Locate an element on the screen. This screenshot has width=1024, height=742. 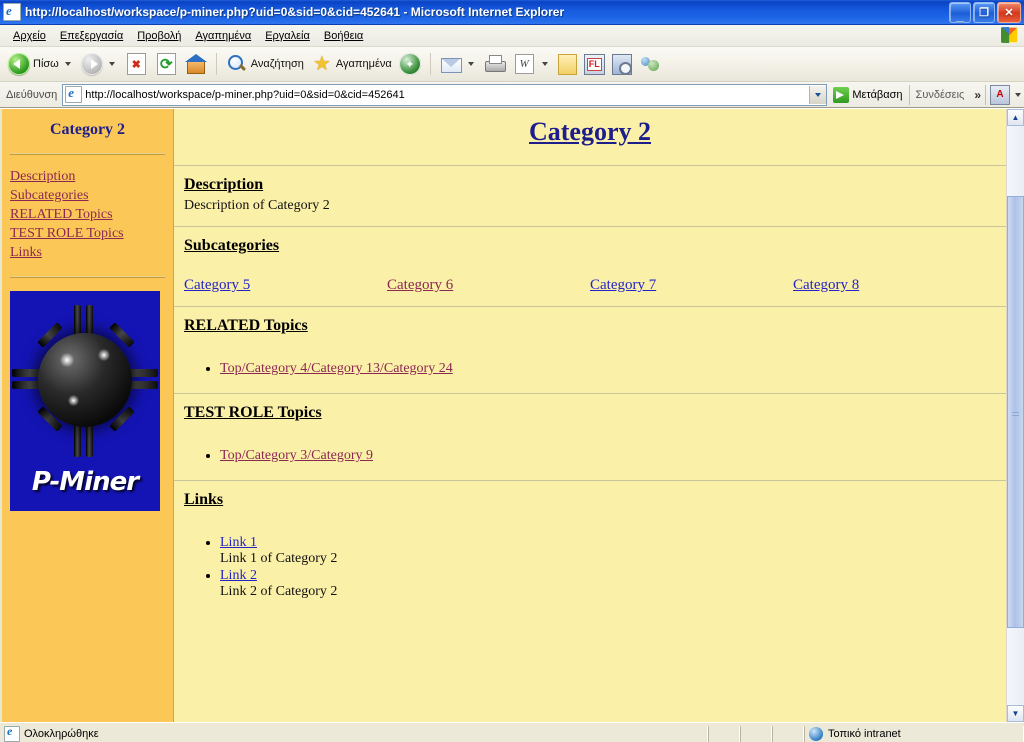
external-link-1: Link 1 is located at coordinates (238, 542).